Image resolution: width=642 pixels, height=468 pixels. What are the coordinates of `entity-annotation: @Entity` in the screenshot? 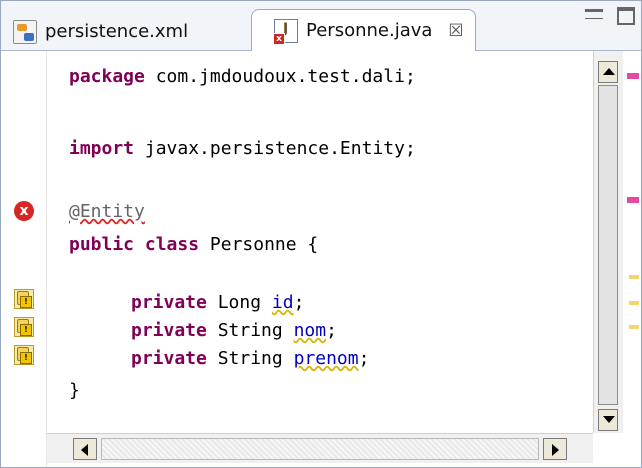 It's located at (107, 211).